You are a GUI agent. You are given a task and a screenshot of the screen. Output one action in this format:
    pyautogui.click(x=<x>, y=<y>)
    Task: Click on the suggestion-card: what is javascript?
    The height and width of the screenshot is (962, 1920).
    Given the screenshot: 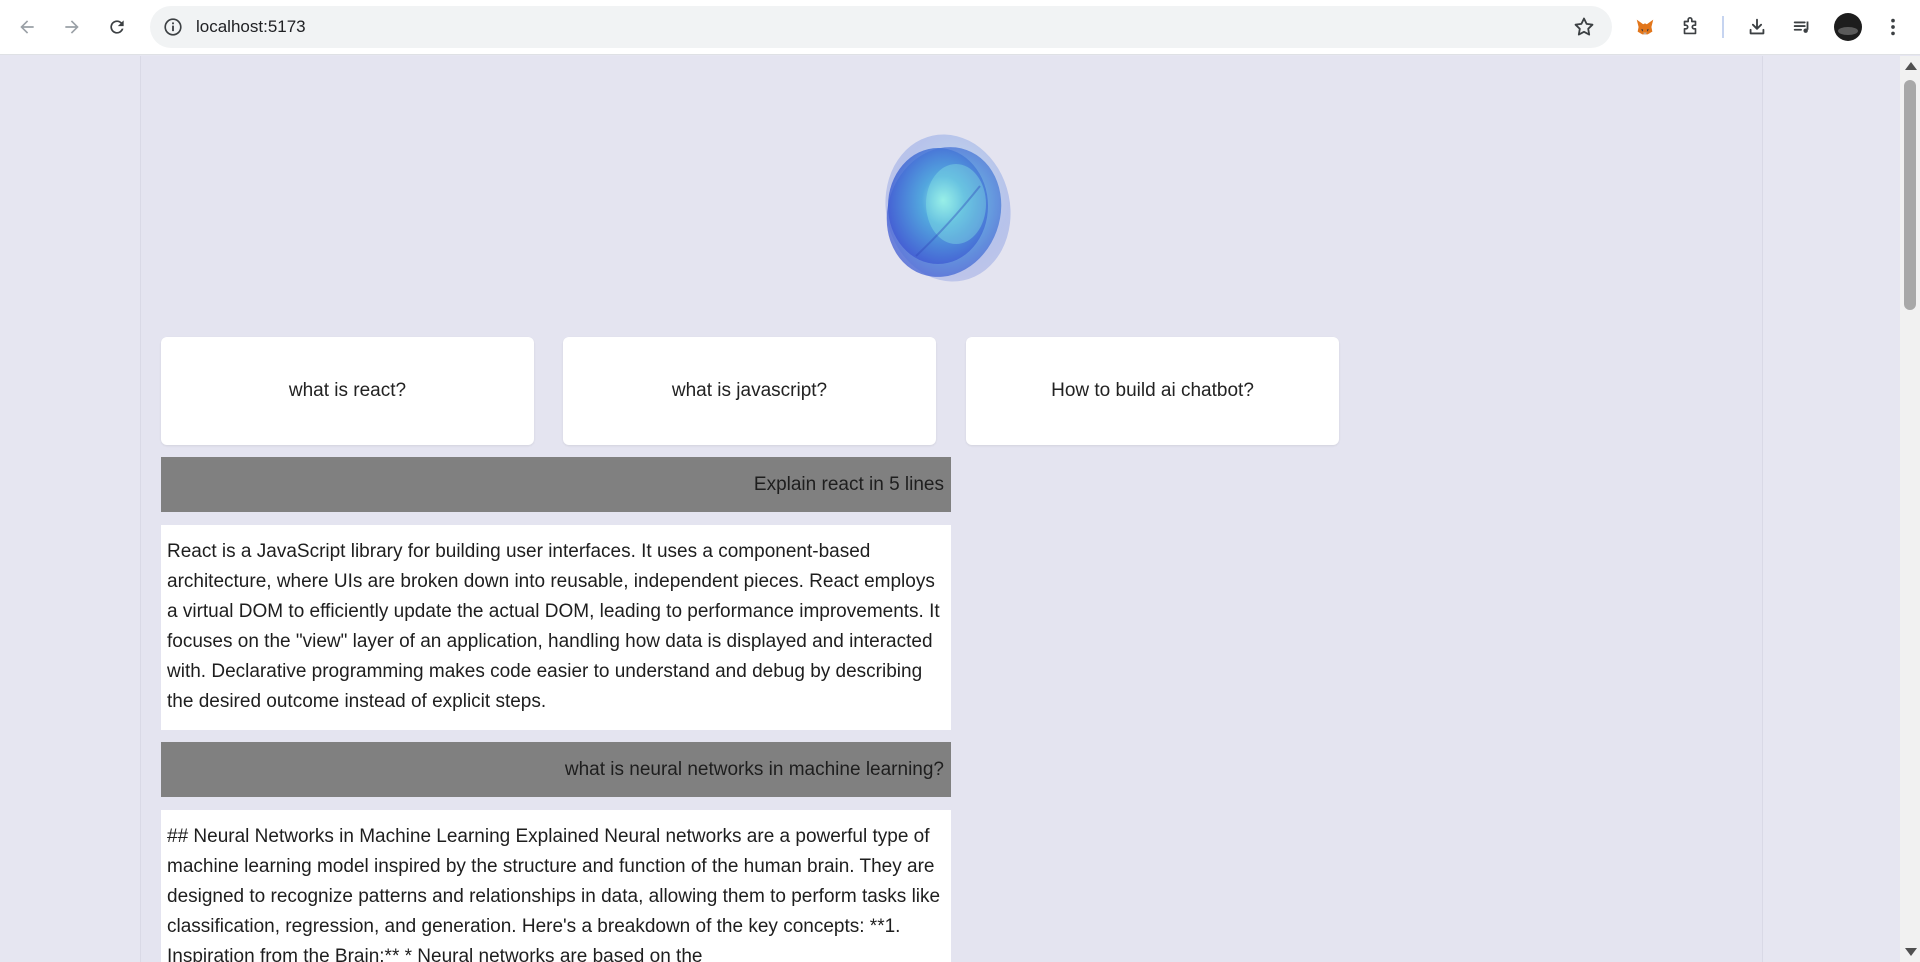 What is the action you would take?
    pyautogui.click(x=749, y=391)
    